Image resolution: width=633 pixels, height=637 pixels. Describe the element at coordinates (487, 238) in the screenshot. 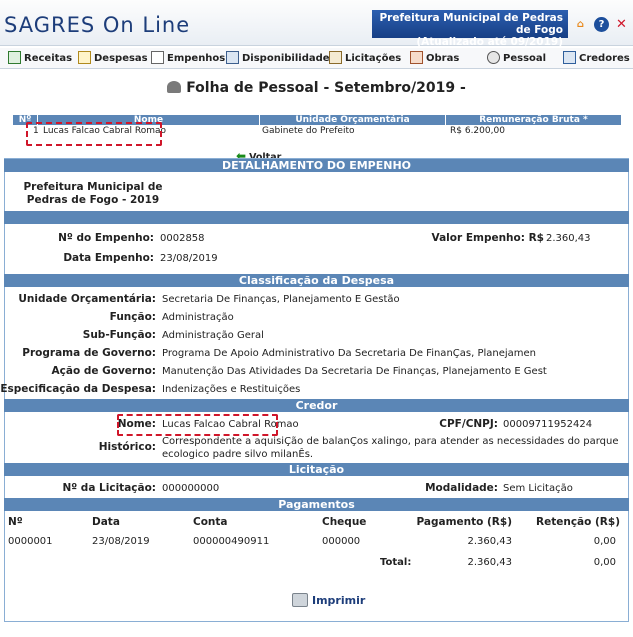

I see `valor-empenho-label: Valor Empenho: R$` at that location.